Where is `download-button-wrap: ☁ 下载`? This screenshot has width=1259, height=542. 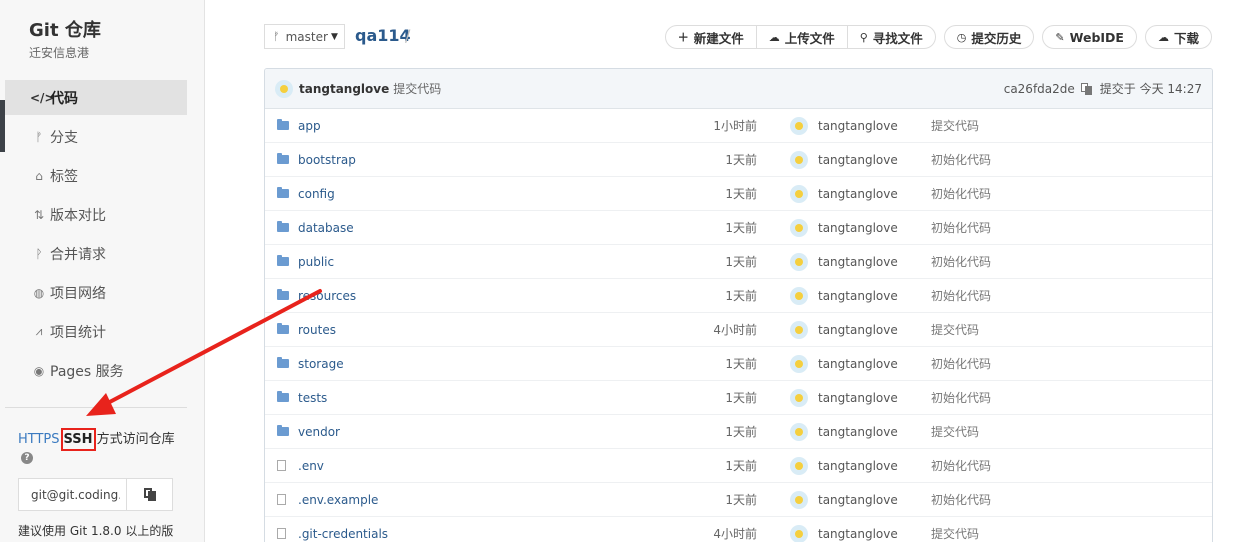 download-button-wrap: ☁ 下载 is located at coordinates (1178, 37).